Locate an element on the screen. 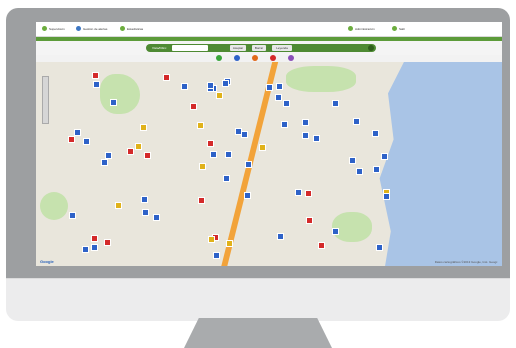 Image resolution: width=516 pixels, height=348 pixels. nav-item-admin: Administración is located at coordinates (361, 28).